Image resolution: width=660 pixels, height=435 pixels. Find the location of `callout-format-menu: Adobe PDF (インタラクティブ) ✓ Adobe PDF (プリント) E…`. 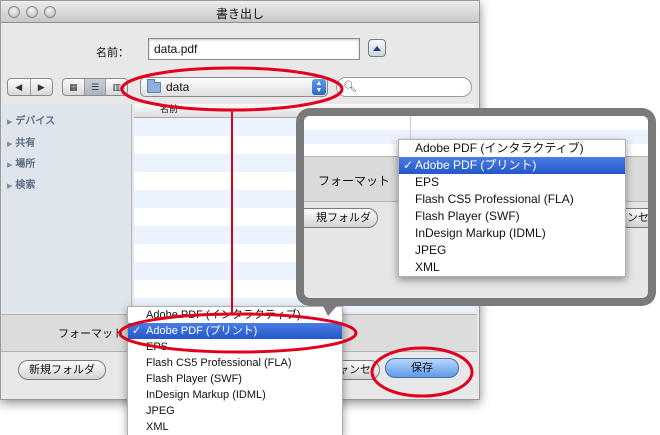

callout-format-menu: Adobe PDF (インタラクティブ) ✓ Adobe PDF (プリント) E… is located at coordinates (512, 208).